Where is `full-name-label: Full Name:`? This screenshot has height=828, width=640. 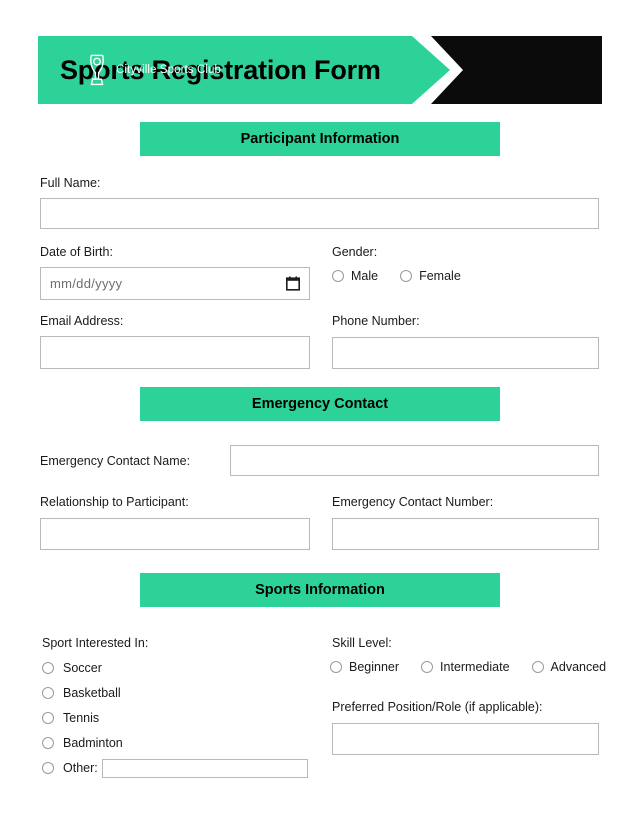 full-name-label: Full Name: is located at coordinates (70, 183).